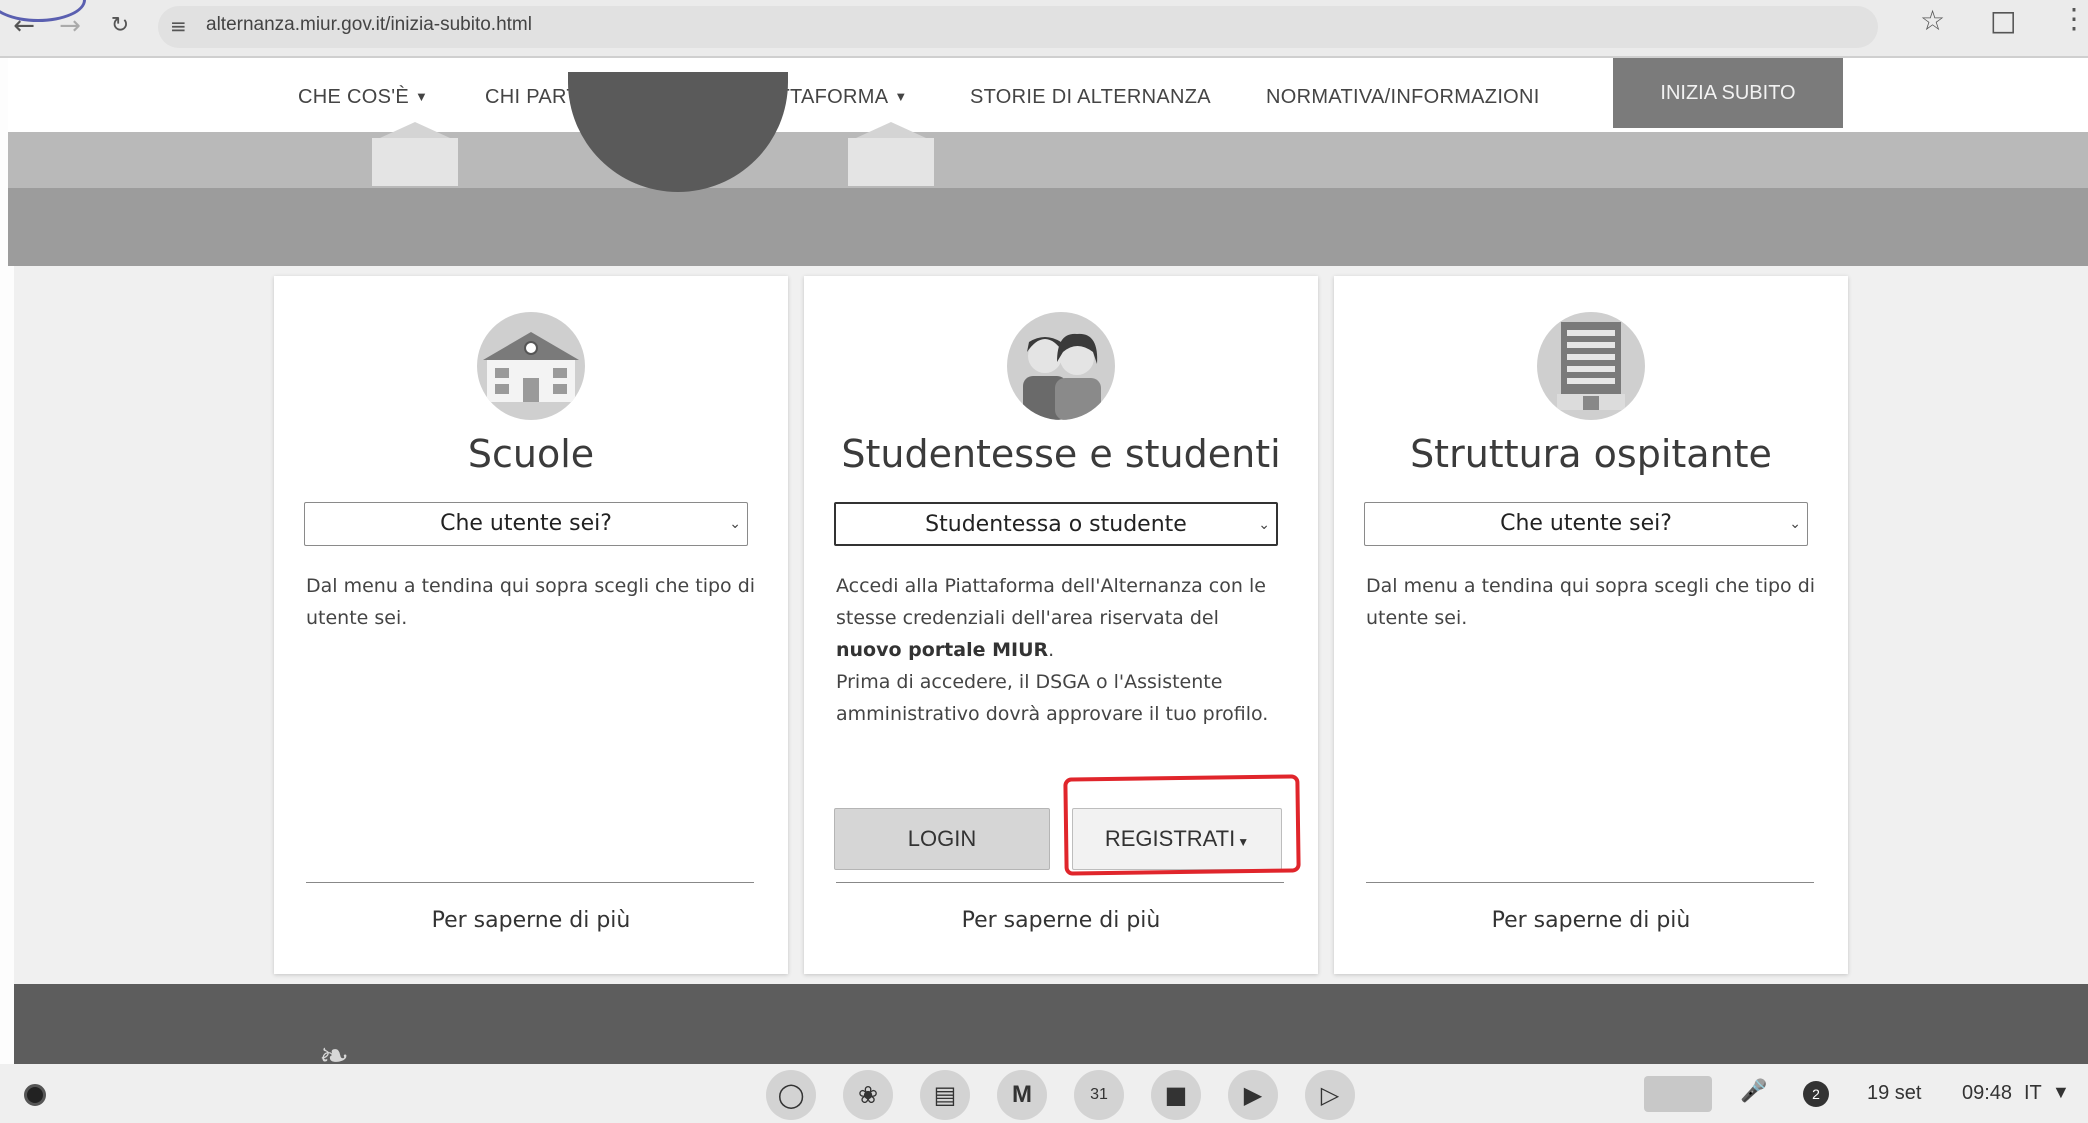  I want to click on user-type-select: Studentessa o studente ⌄, so click(1056, 524).